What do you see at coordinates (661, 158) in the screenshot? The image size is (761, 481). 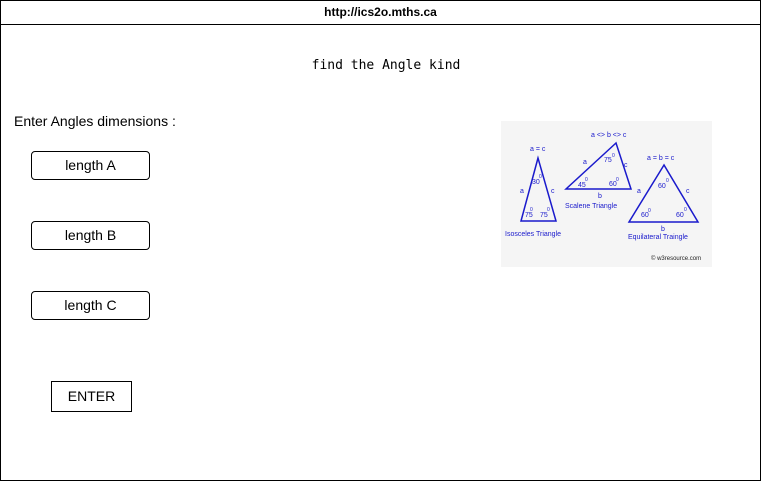 I see `equilateral-condition: a = b = c` at bounding box center [661, 158].